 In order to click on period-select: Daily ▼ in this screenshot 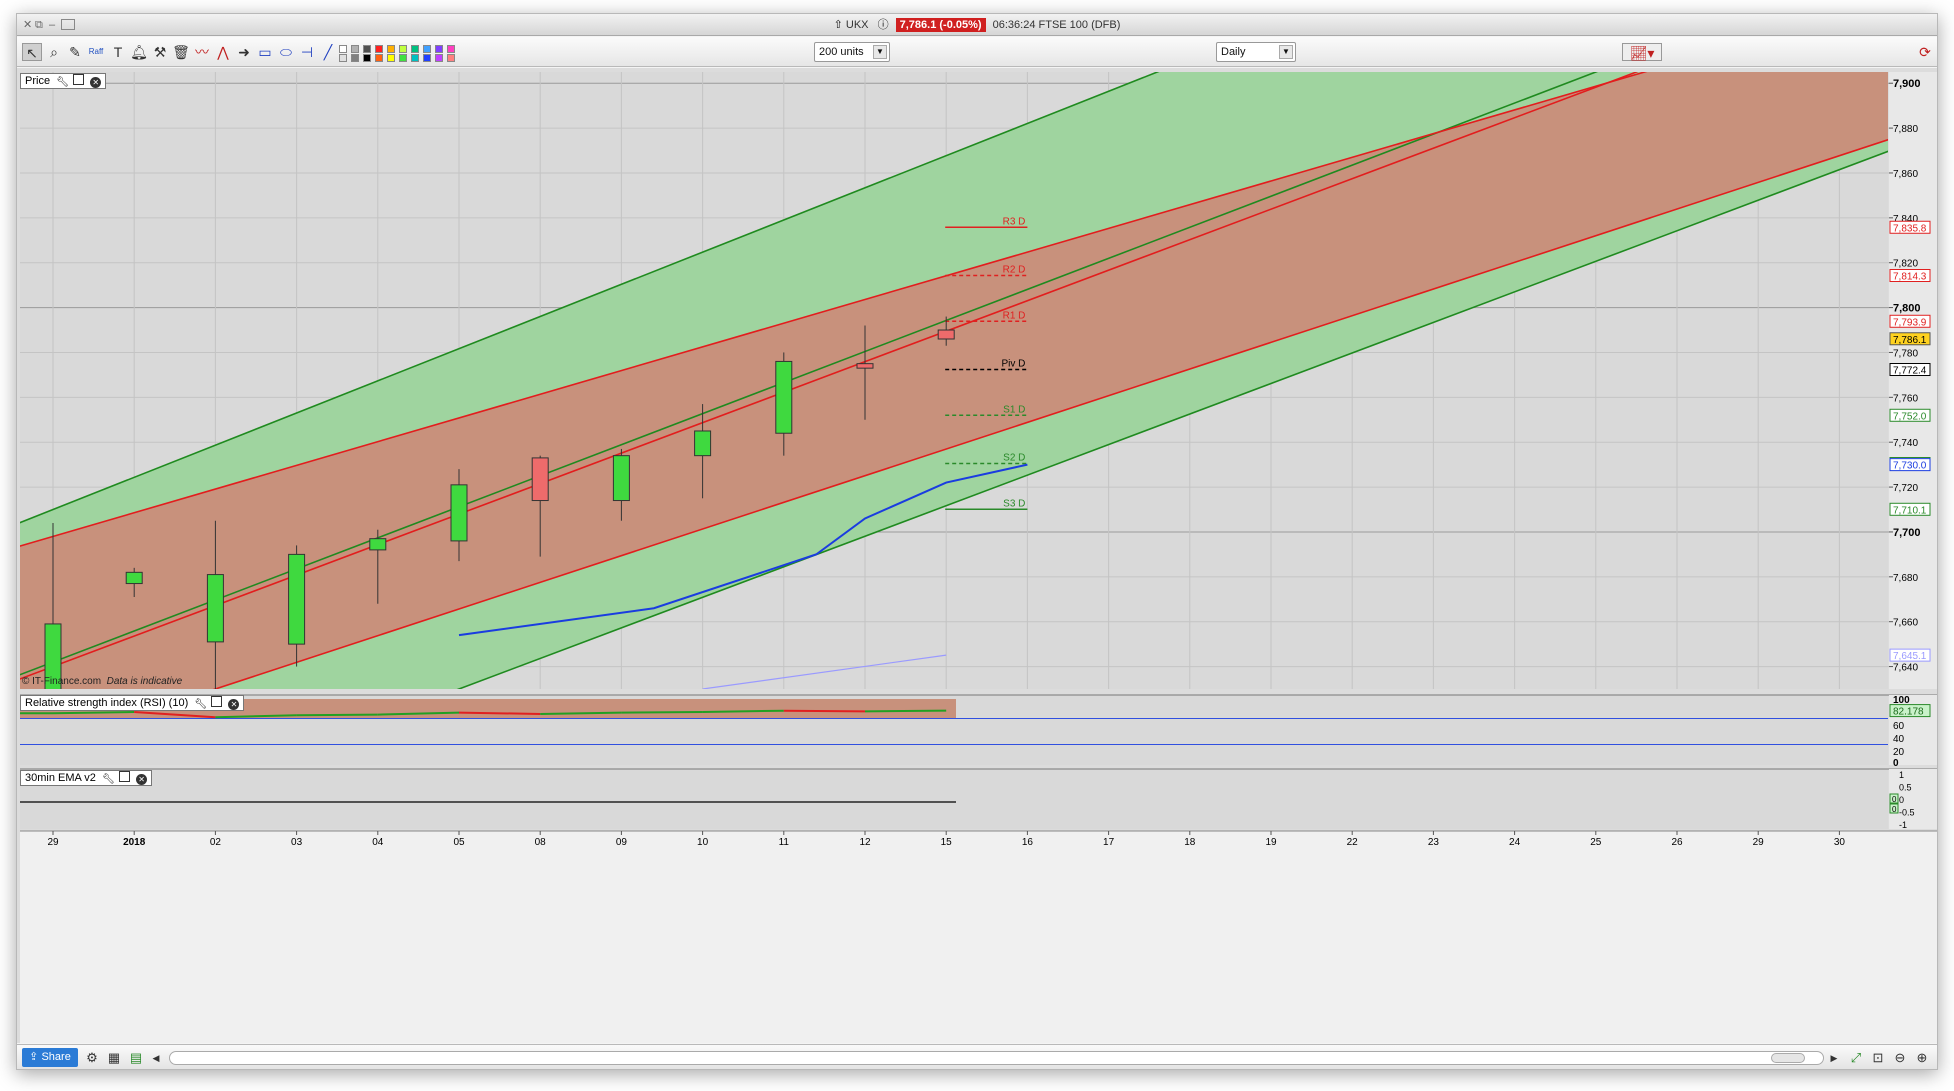, I will do `click(1256, 52)`.